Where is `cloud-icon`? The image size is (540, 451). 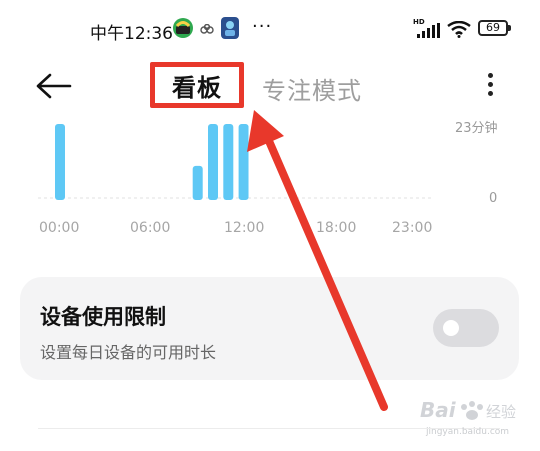 cloud-icon is located at coordinates (207, 29).